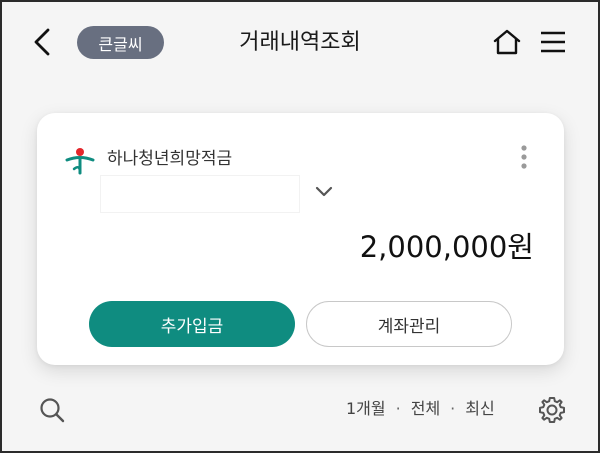 The height and width of the screenshot is (453, 600). I want to click on more-options-button, so click(524, 158).